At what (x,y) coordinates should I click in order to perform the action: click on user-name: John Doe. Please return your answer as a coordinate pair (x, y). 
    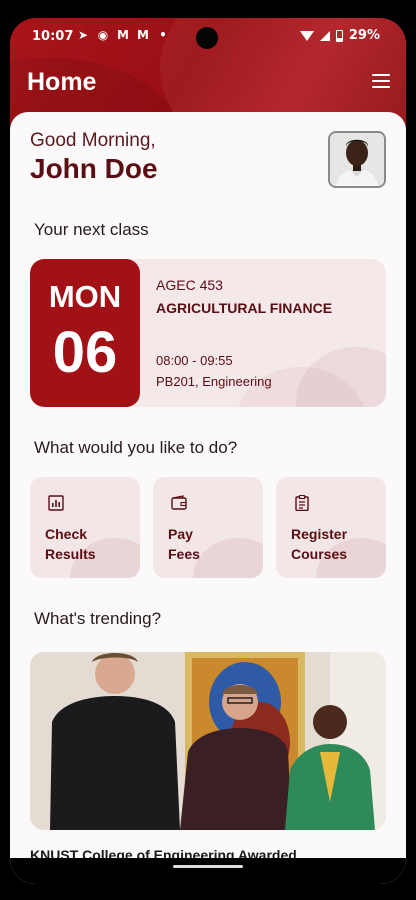
    Looking at the image, I should click on (94, 168).